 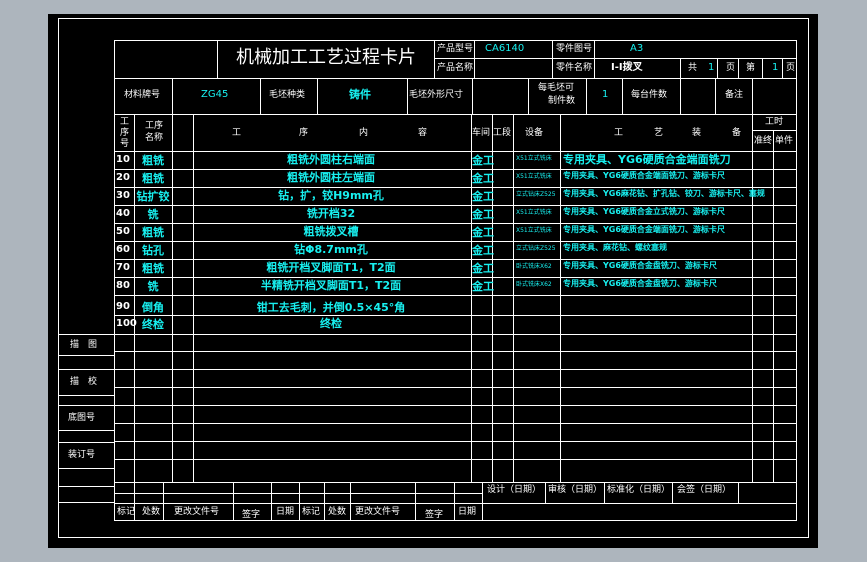 I want to click on blank-size-label: 毛坯外形尺寸, so click(x=436, y=95).